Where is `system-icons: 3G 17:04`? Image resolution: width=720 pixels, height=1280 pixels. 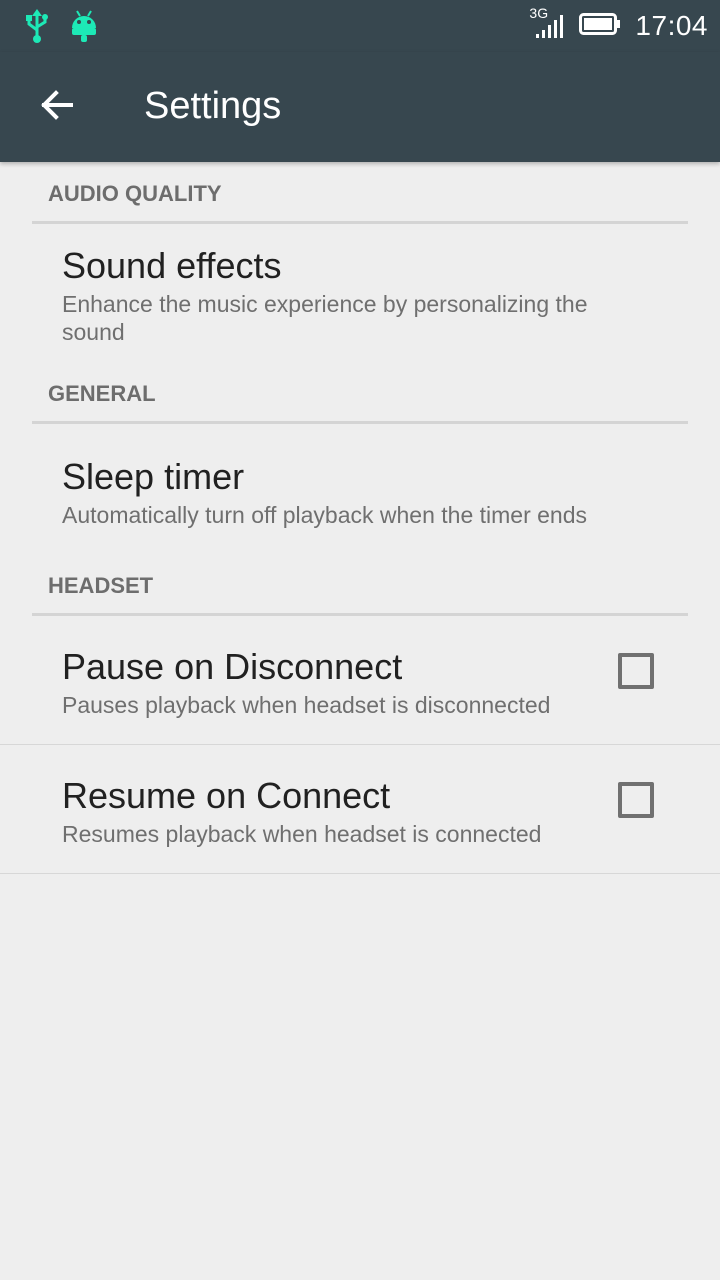
system-icons: 3G 17:04 is located at coordinates (618, 26).